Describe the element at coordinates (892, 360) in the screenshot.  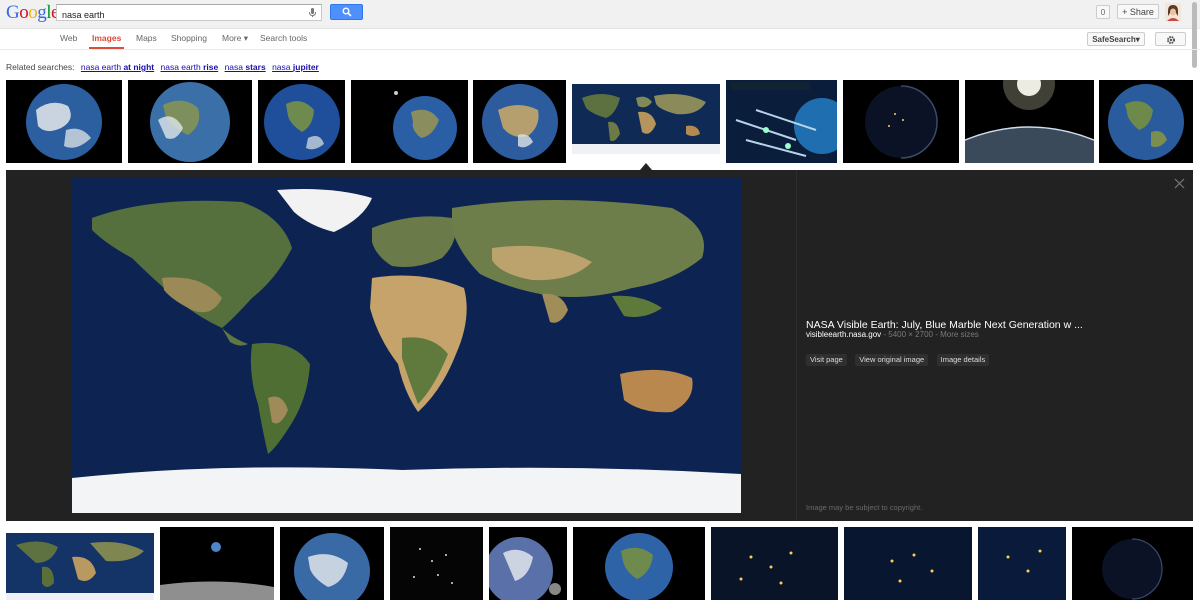
I see `view-original-image-button: View original image` at that location.